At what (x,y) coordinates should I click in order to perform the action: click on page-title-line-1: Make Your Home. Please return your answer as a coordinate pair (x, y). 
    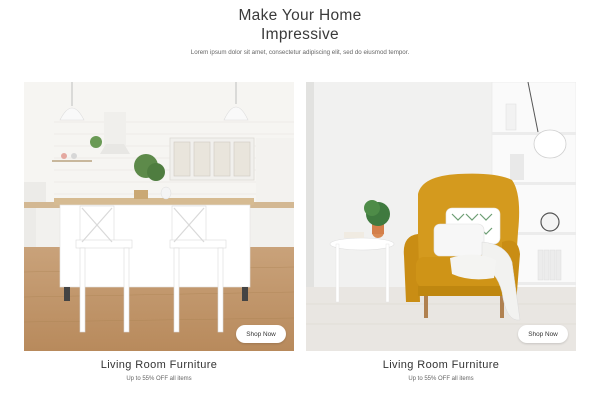
    Looking at the image, I should click on (300, 15).